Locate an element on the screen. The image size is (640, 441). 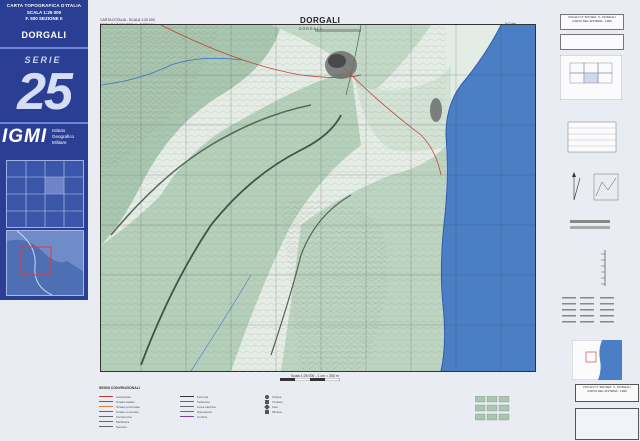
legend-row: Cimitero is located at coordinates (274, 401).